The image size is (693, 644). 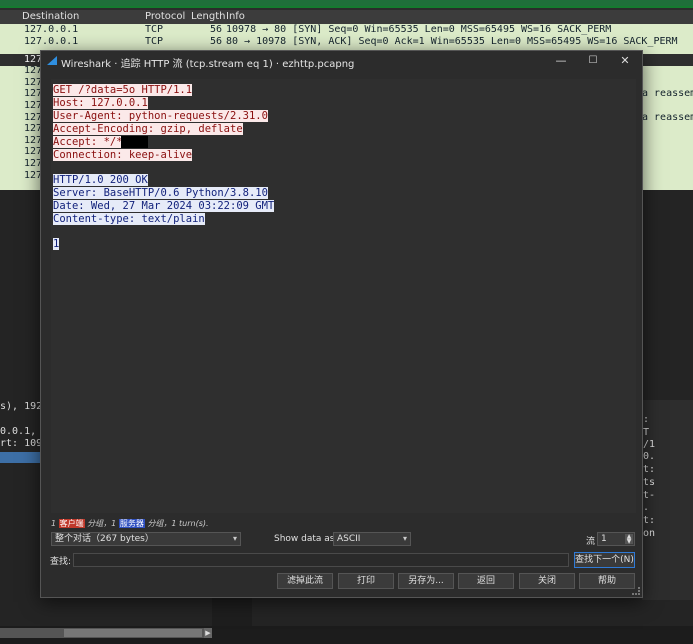 I want to click on minimize-icon: —, so click(x=561, y=61).